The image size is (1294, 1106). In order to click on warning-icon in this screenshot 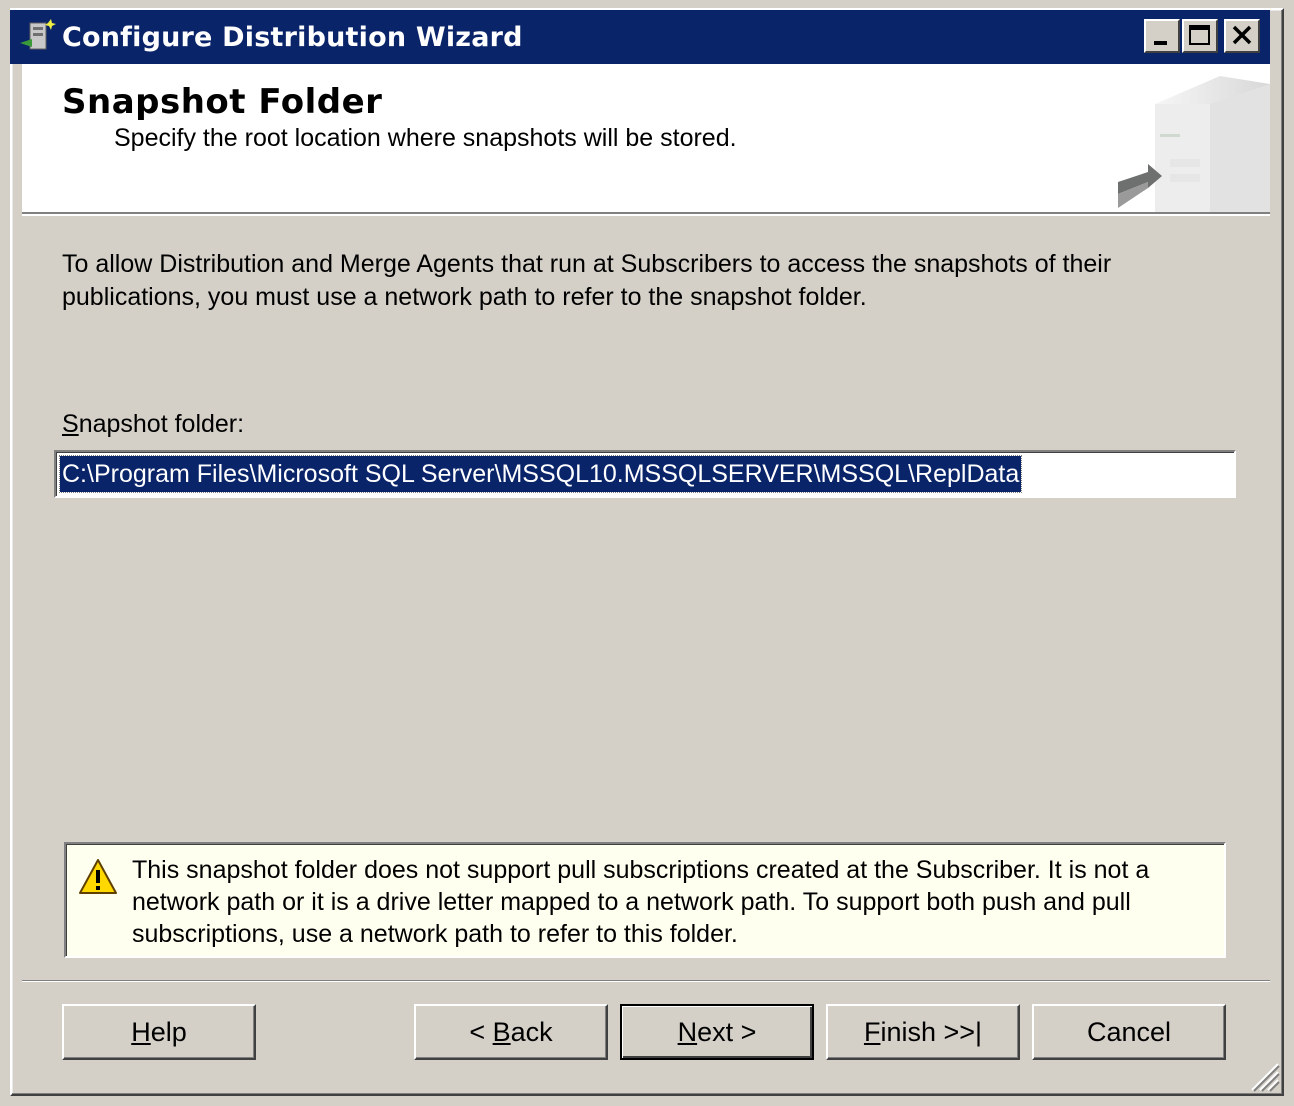, I will do `click(98, 876)`.